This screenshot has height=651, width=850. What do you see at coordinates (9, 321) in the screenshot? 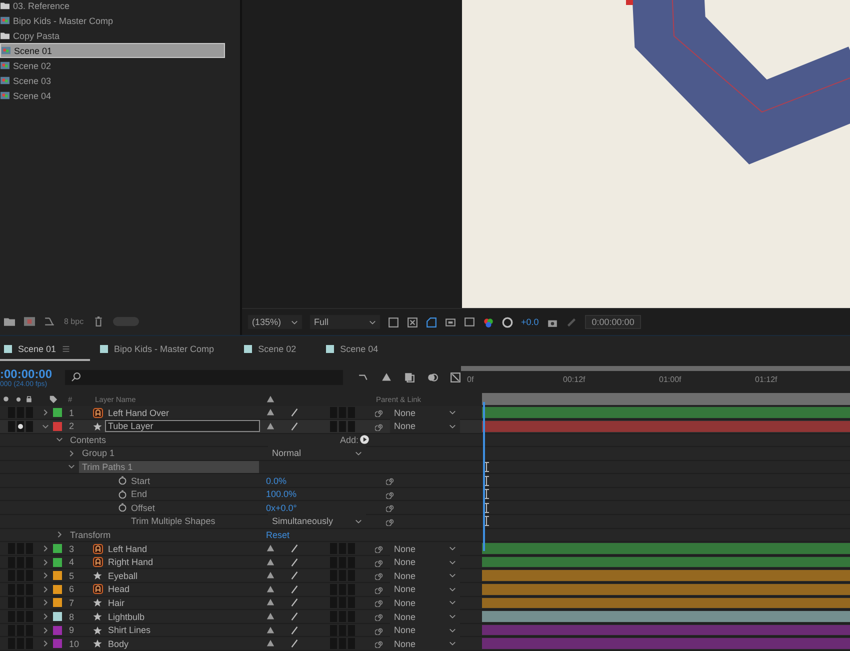
I see `folder-icon` at bounding box center [9, 321].